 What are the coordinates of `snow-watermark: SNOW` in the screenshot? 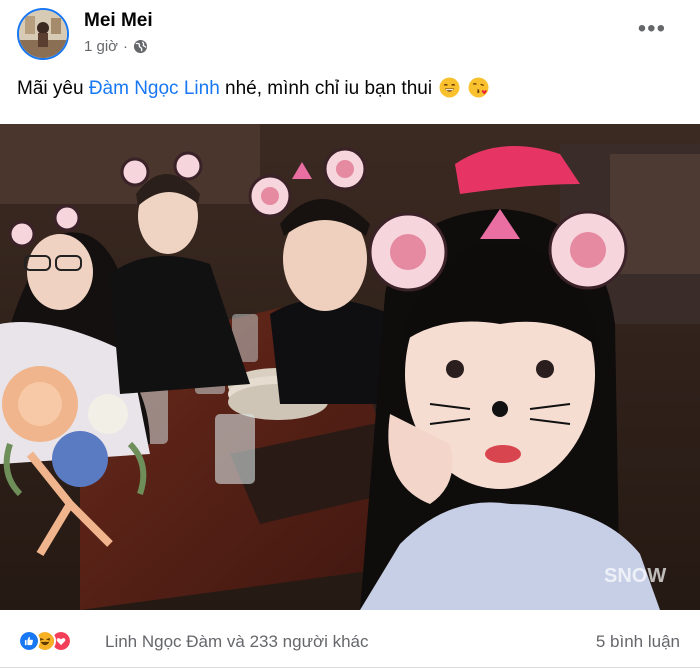 It's located at (635, 576).